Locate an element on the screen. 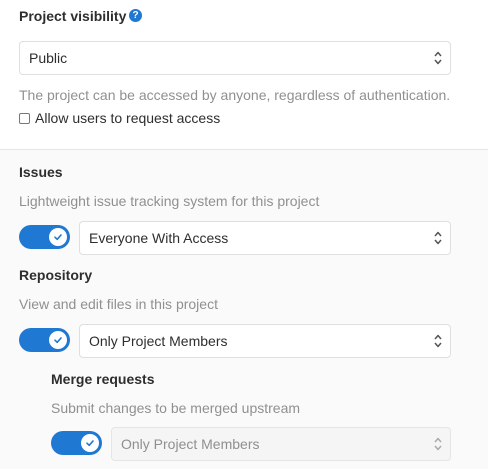 This screenshot has width=488, height=469. issues-access-select: Everyone With Access is located at coordinates (265, 238).